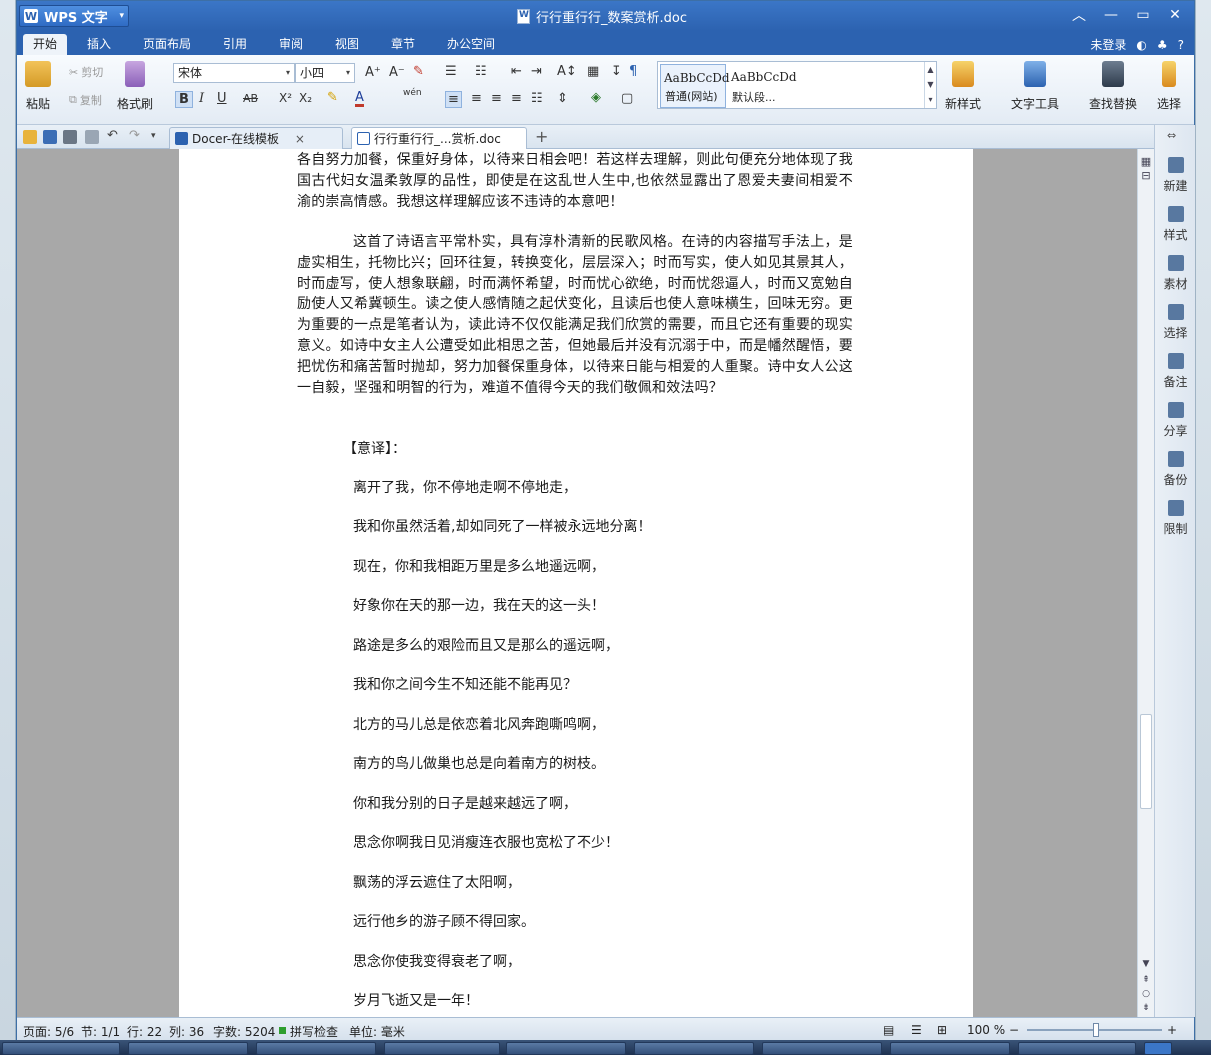 This screenshot has height=1055, width=1211. Describe the element at coordinates (48, 1031) in the screenshot. I see `status-page: 页面: 5/6` at that location.